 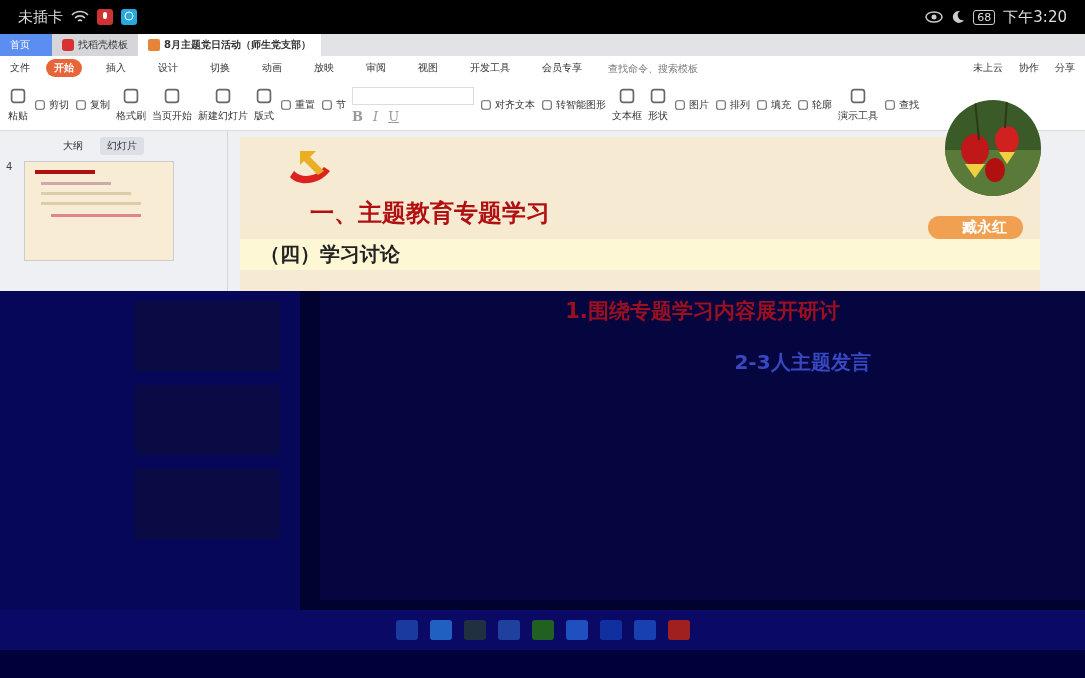 I want to click on slide-subtitle: （四）学习讨论, so click(x=640, y=254).